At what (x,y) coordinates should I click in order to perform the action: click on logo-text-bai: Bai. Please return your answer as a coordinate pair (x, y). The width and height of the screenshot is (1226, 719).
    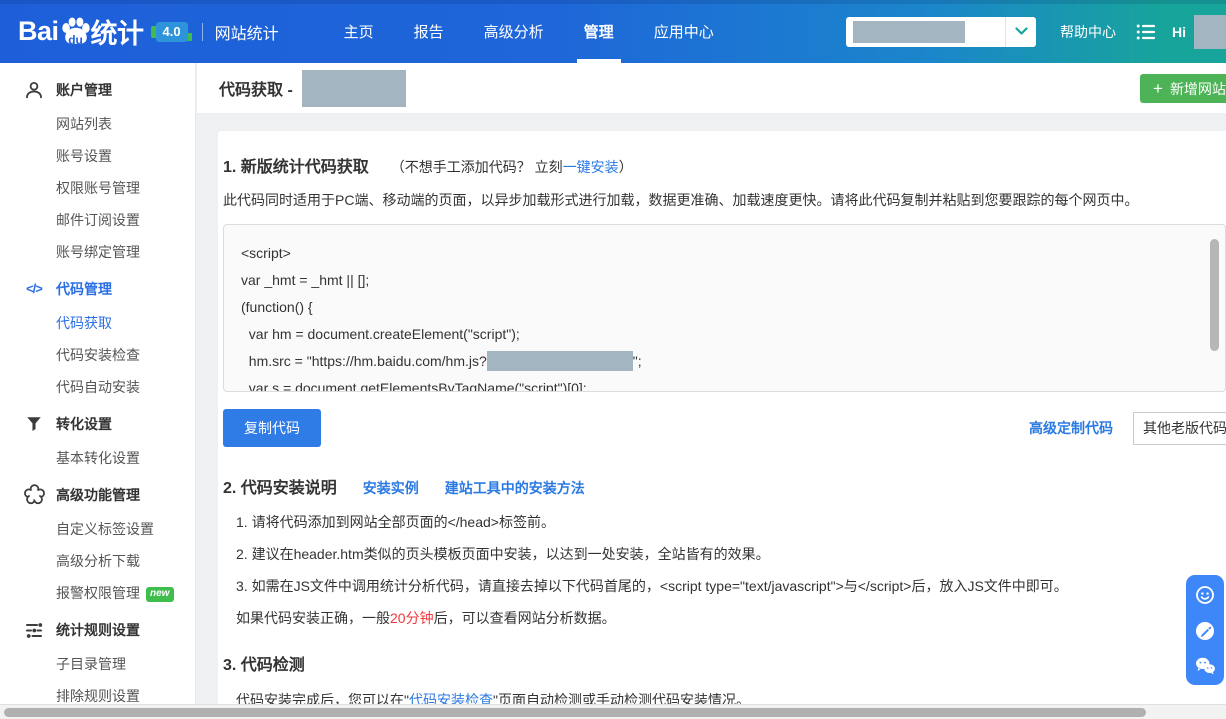
    Looking at the image, I should click on (38, 31).